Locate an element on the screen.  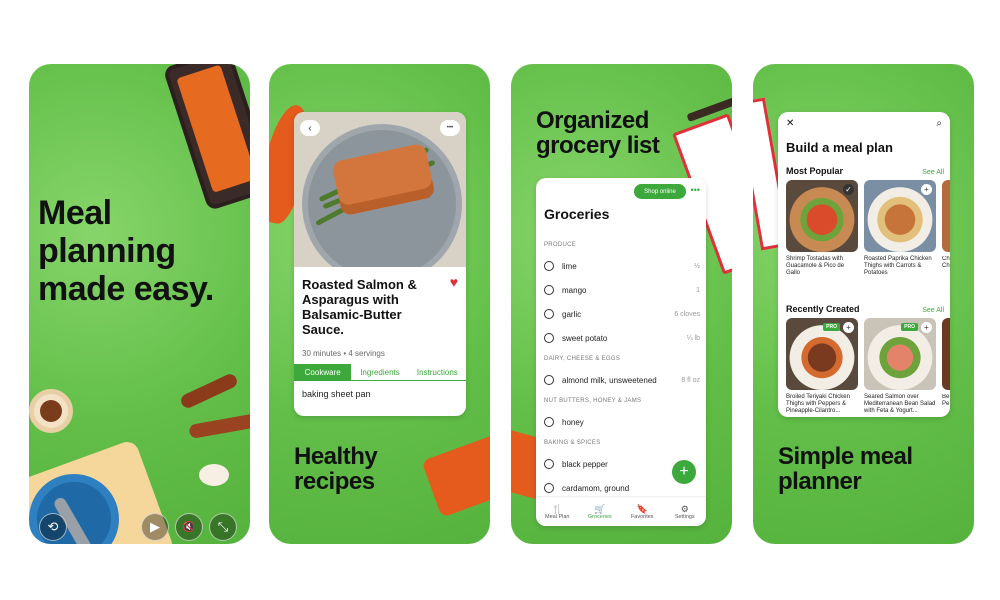
section-header: Recently Created See All is located at coordinates (865, 309).